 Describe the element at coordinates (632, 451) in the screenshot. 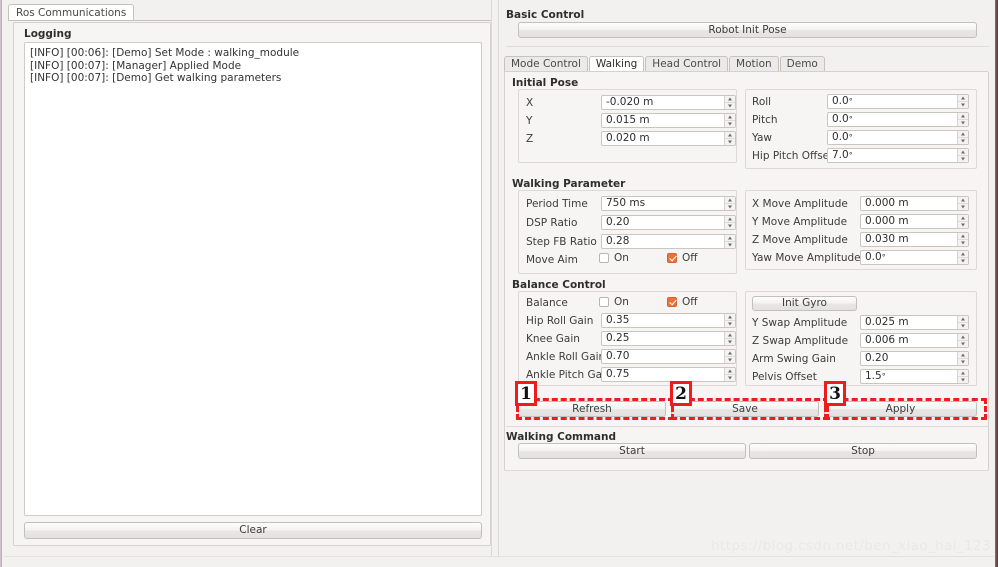

I see `start-button: Start` at that location.